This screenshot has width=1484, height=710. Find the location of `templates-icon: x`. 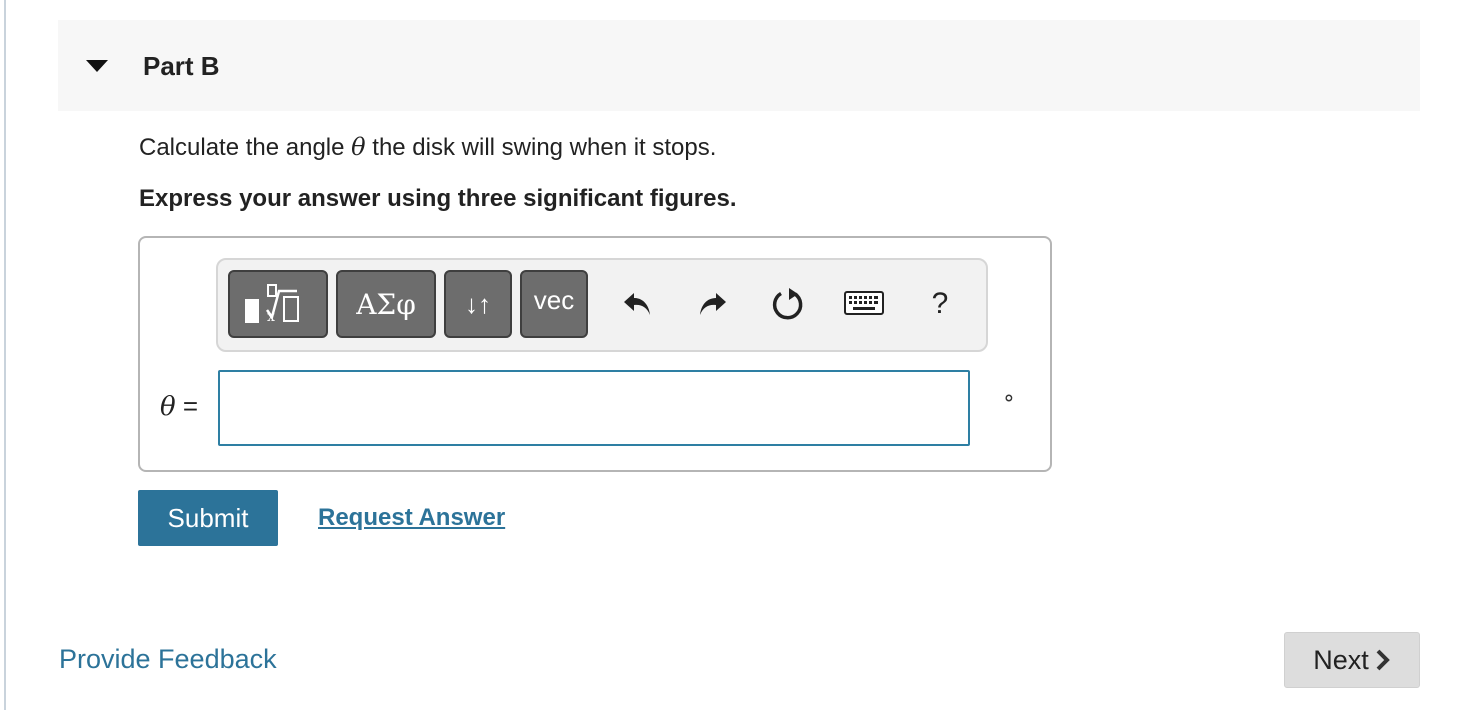

templates-icon: x is located at coordinates (272, 304).